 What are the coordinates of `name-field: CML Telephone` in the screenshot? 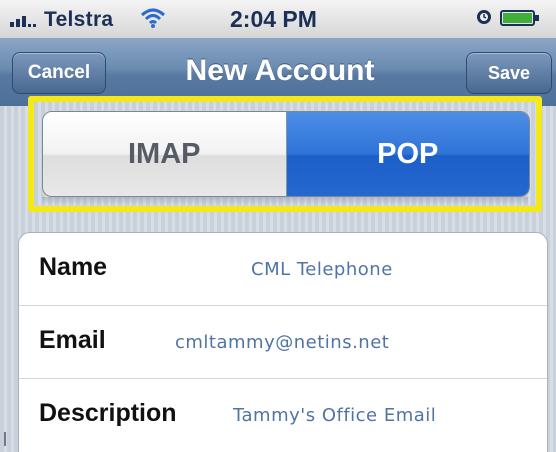 It's located at (322, 269).